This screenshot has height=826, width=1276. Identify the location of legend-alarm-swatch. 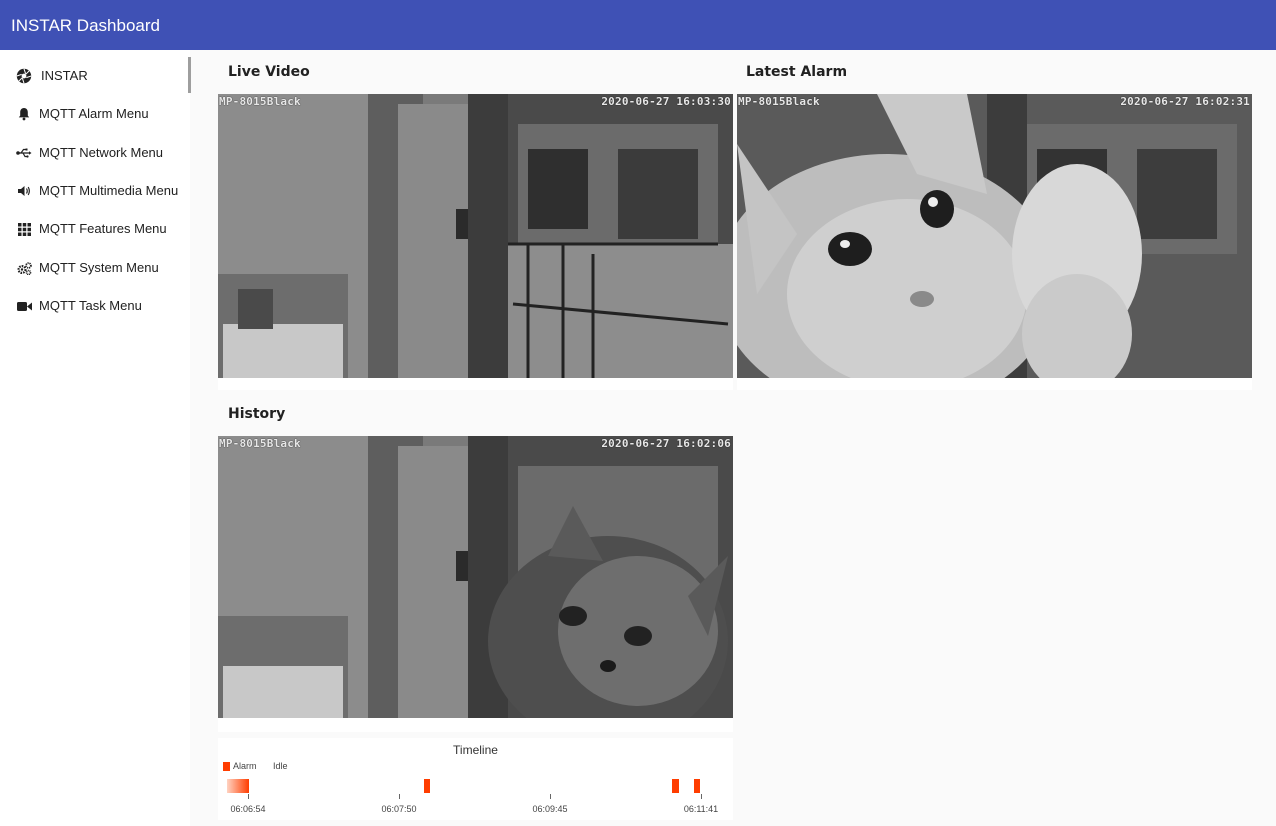
(226, 766).